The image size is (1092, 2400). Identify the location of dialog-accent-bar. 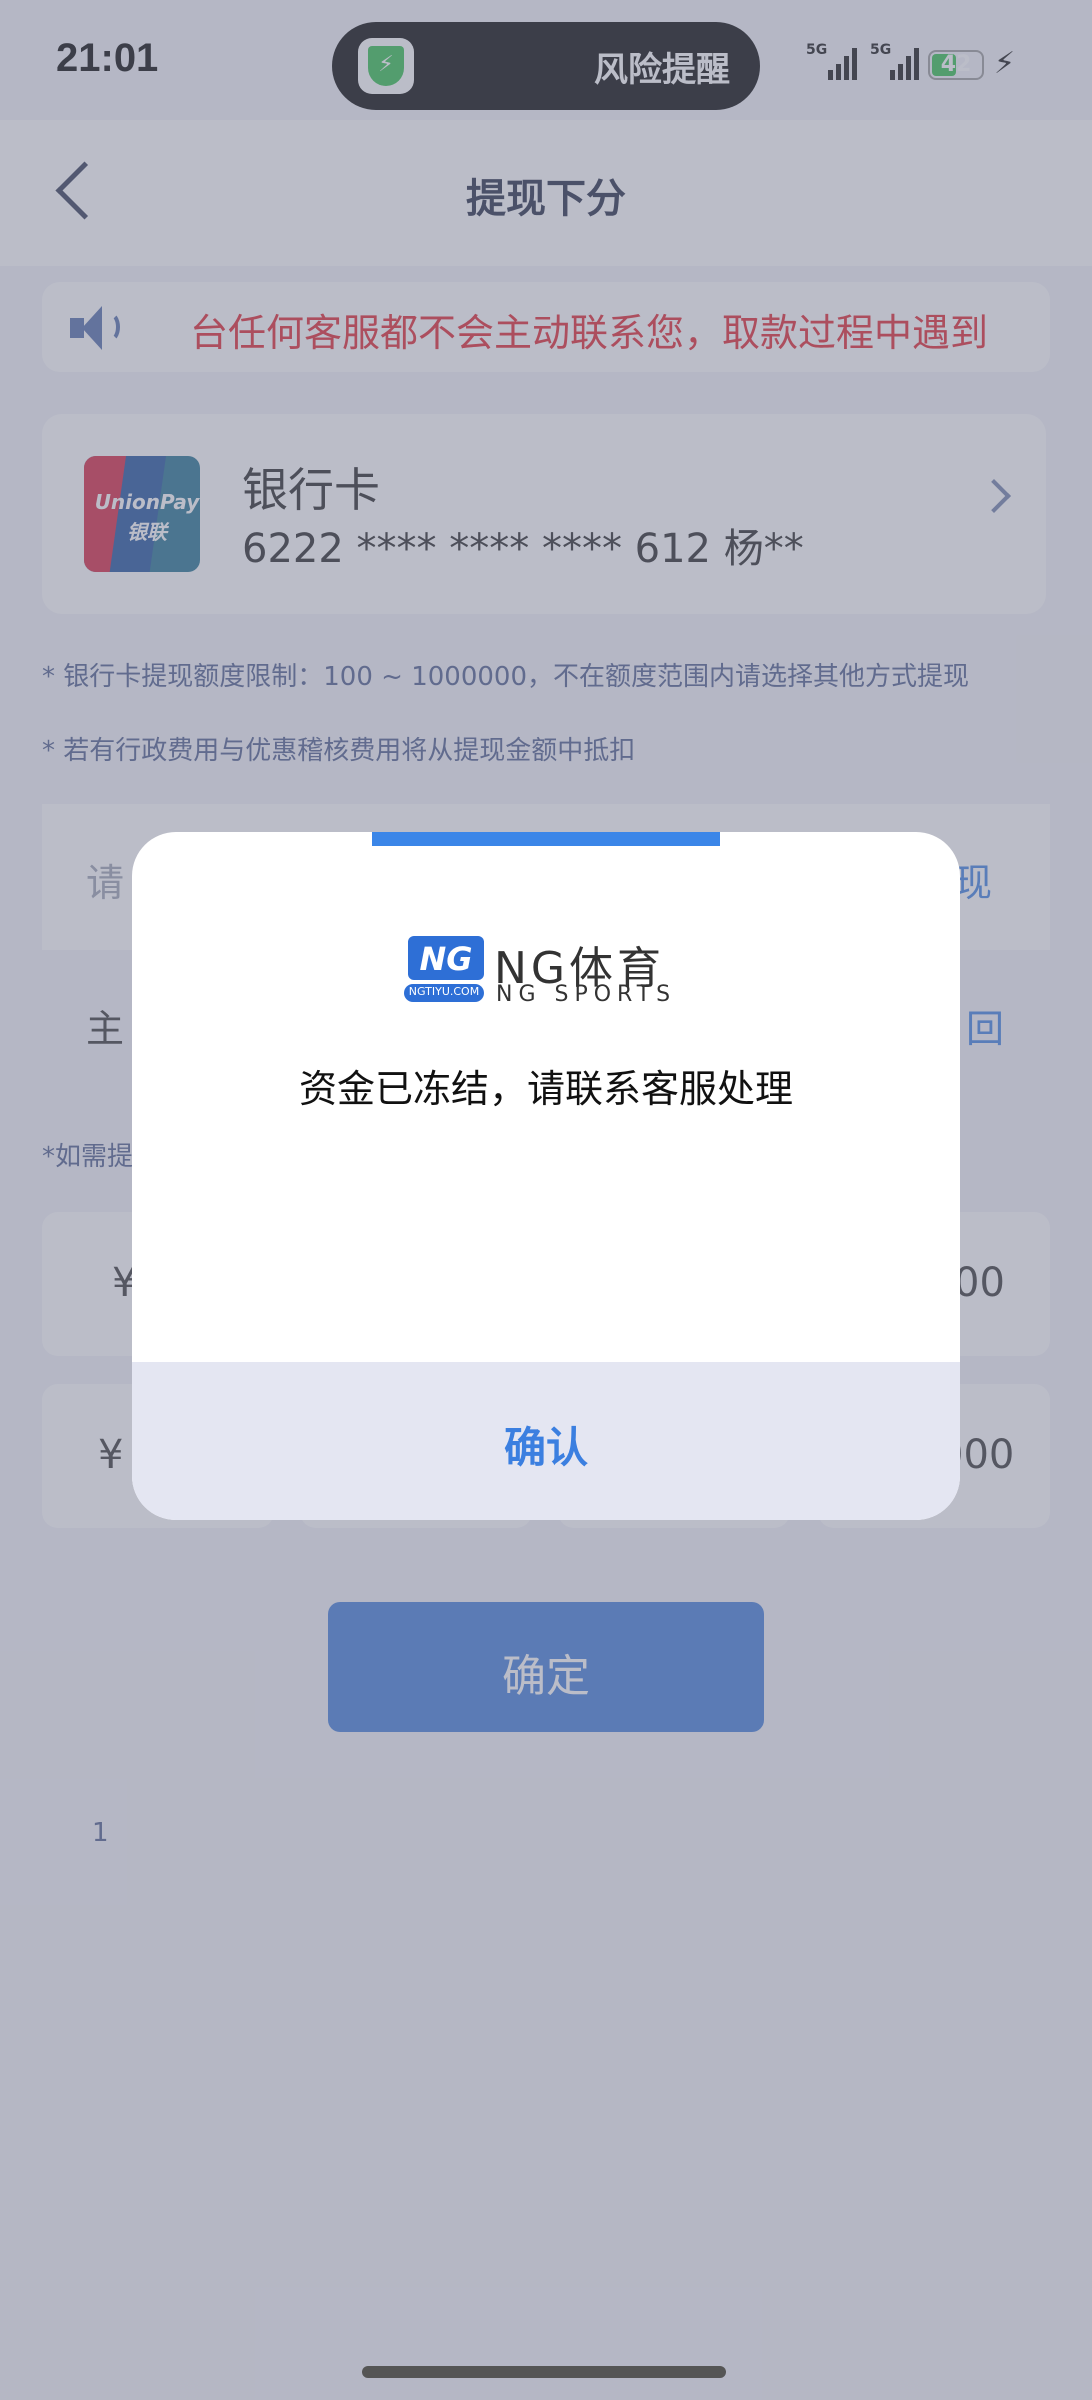
(546, 839).